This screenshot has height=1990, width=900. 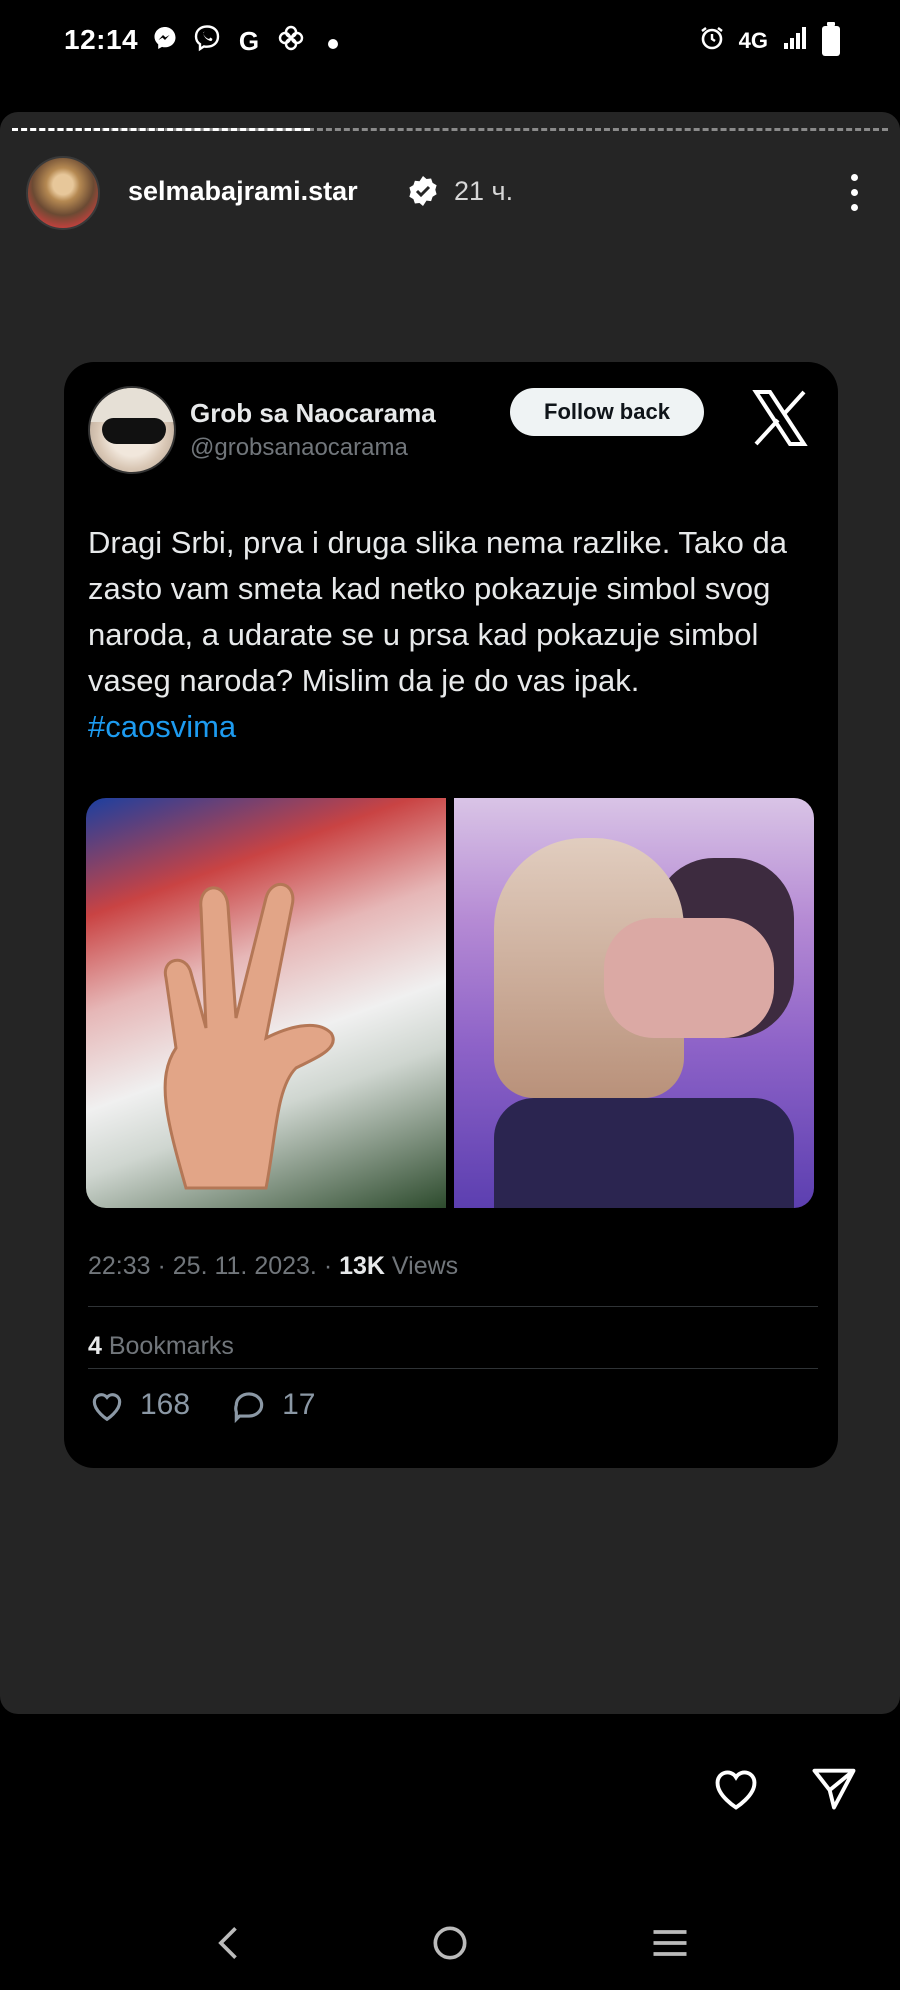 I want to click on replies-count: 17, so click(x=299, y=1404).